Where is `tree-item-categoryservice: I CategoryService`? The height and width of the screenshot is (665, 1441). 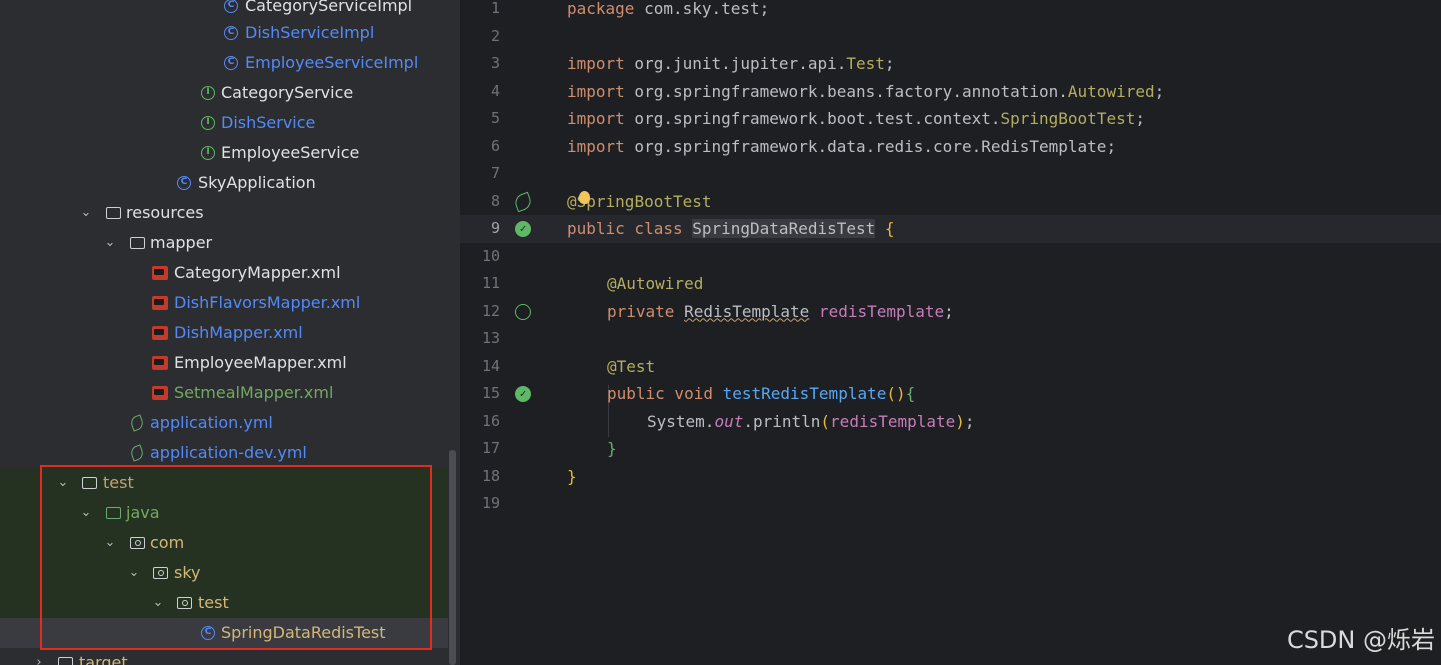
tree-item-categoryservice: I CategoryService is located at coordinates (224, 93).